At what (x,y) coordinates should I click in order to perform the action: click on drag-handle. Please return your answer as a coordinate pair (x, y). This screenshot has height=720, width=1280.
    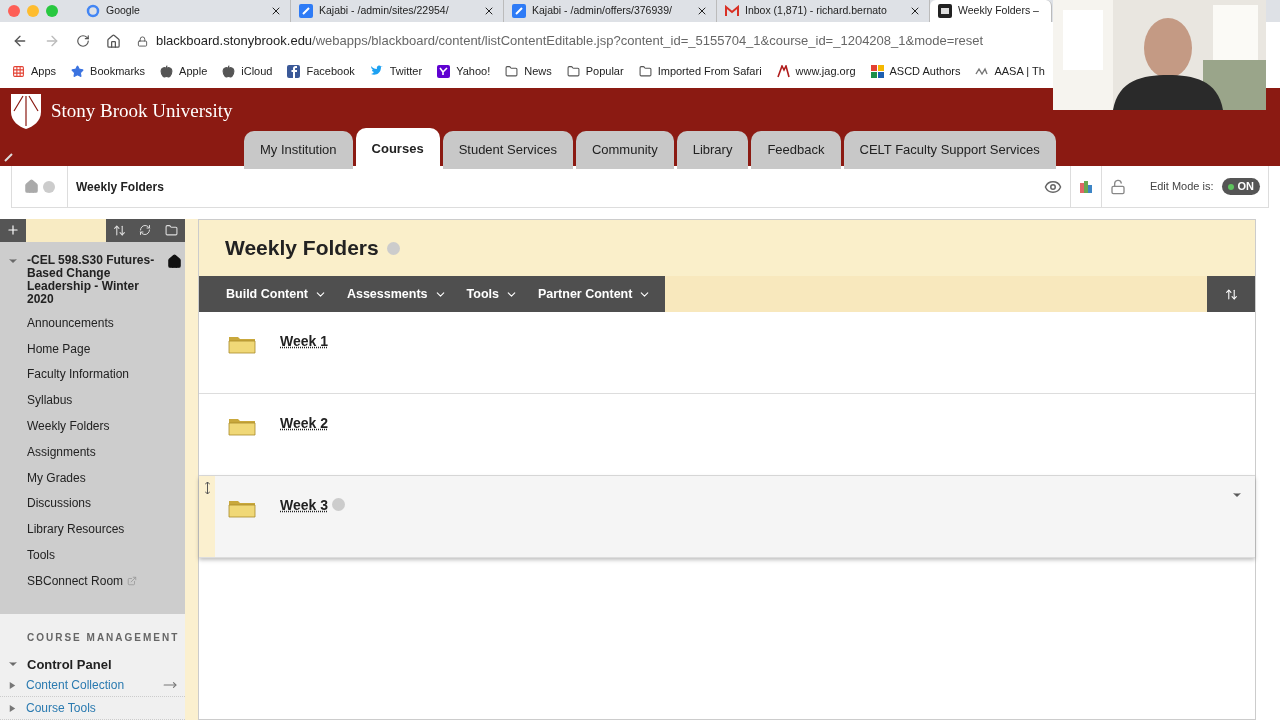
    Looking at the image, I should click on (207, 516).